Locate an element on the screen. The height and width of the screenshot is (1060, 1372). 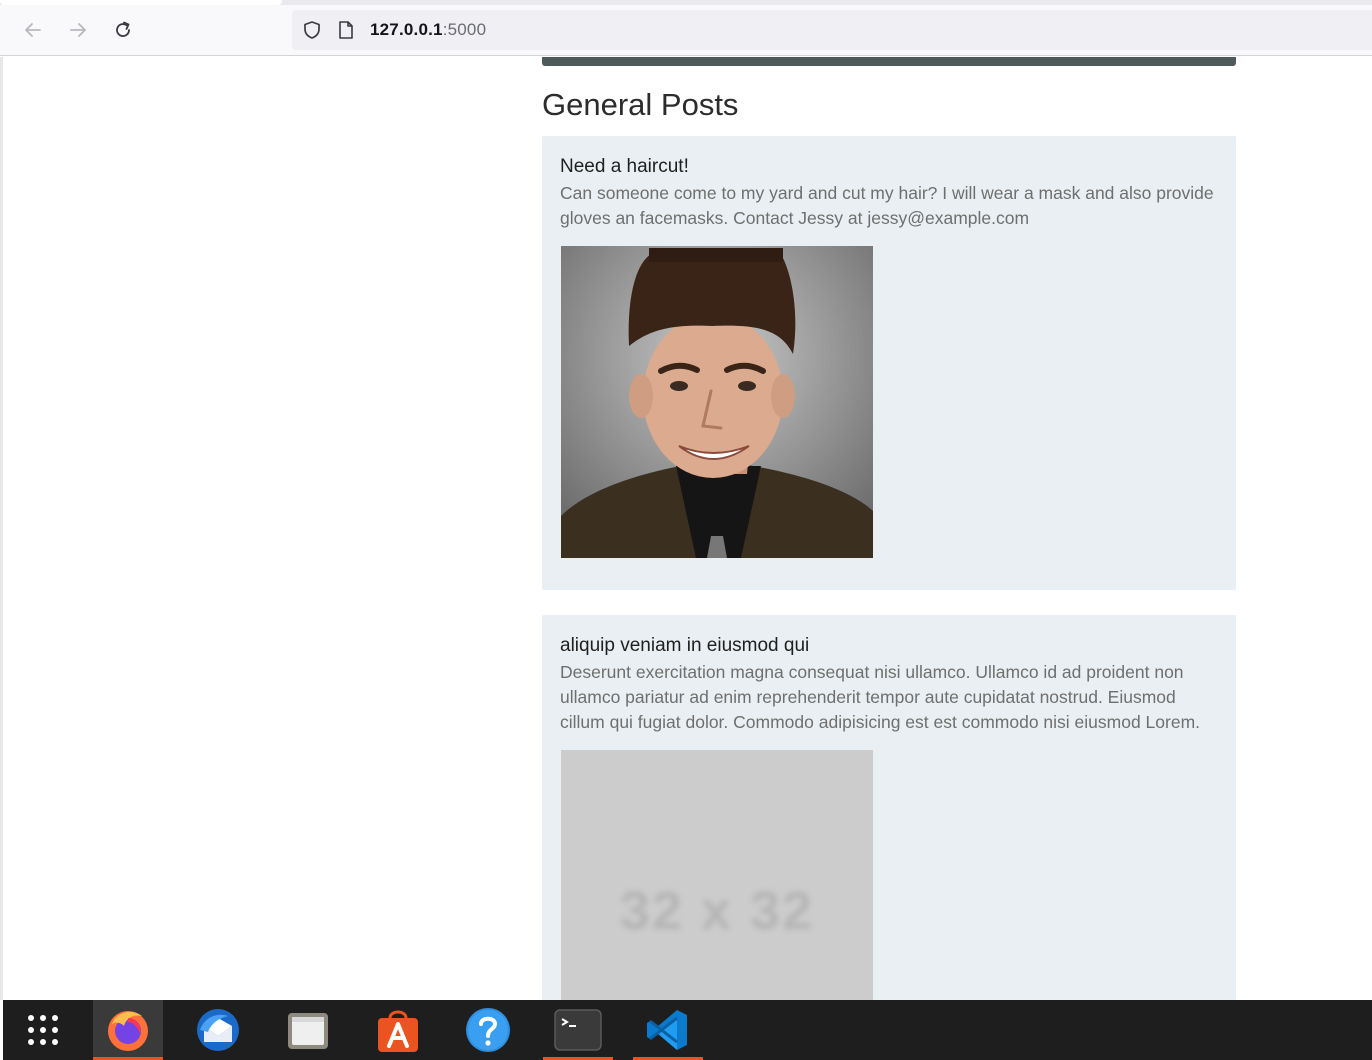
terminal-icon is located at coordinates (578, 1030).